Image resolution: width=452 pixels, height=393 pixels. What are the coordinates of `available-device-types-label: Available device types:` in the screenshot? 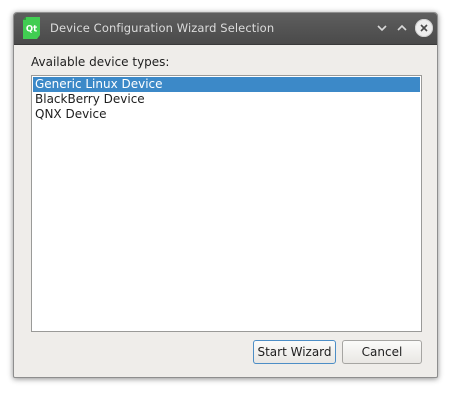 It's located at (100, 62).